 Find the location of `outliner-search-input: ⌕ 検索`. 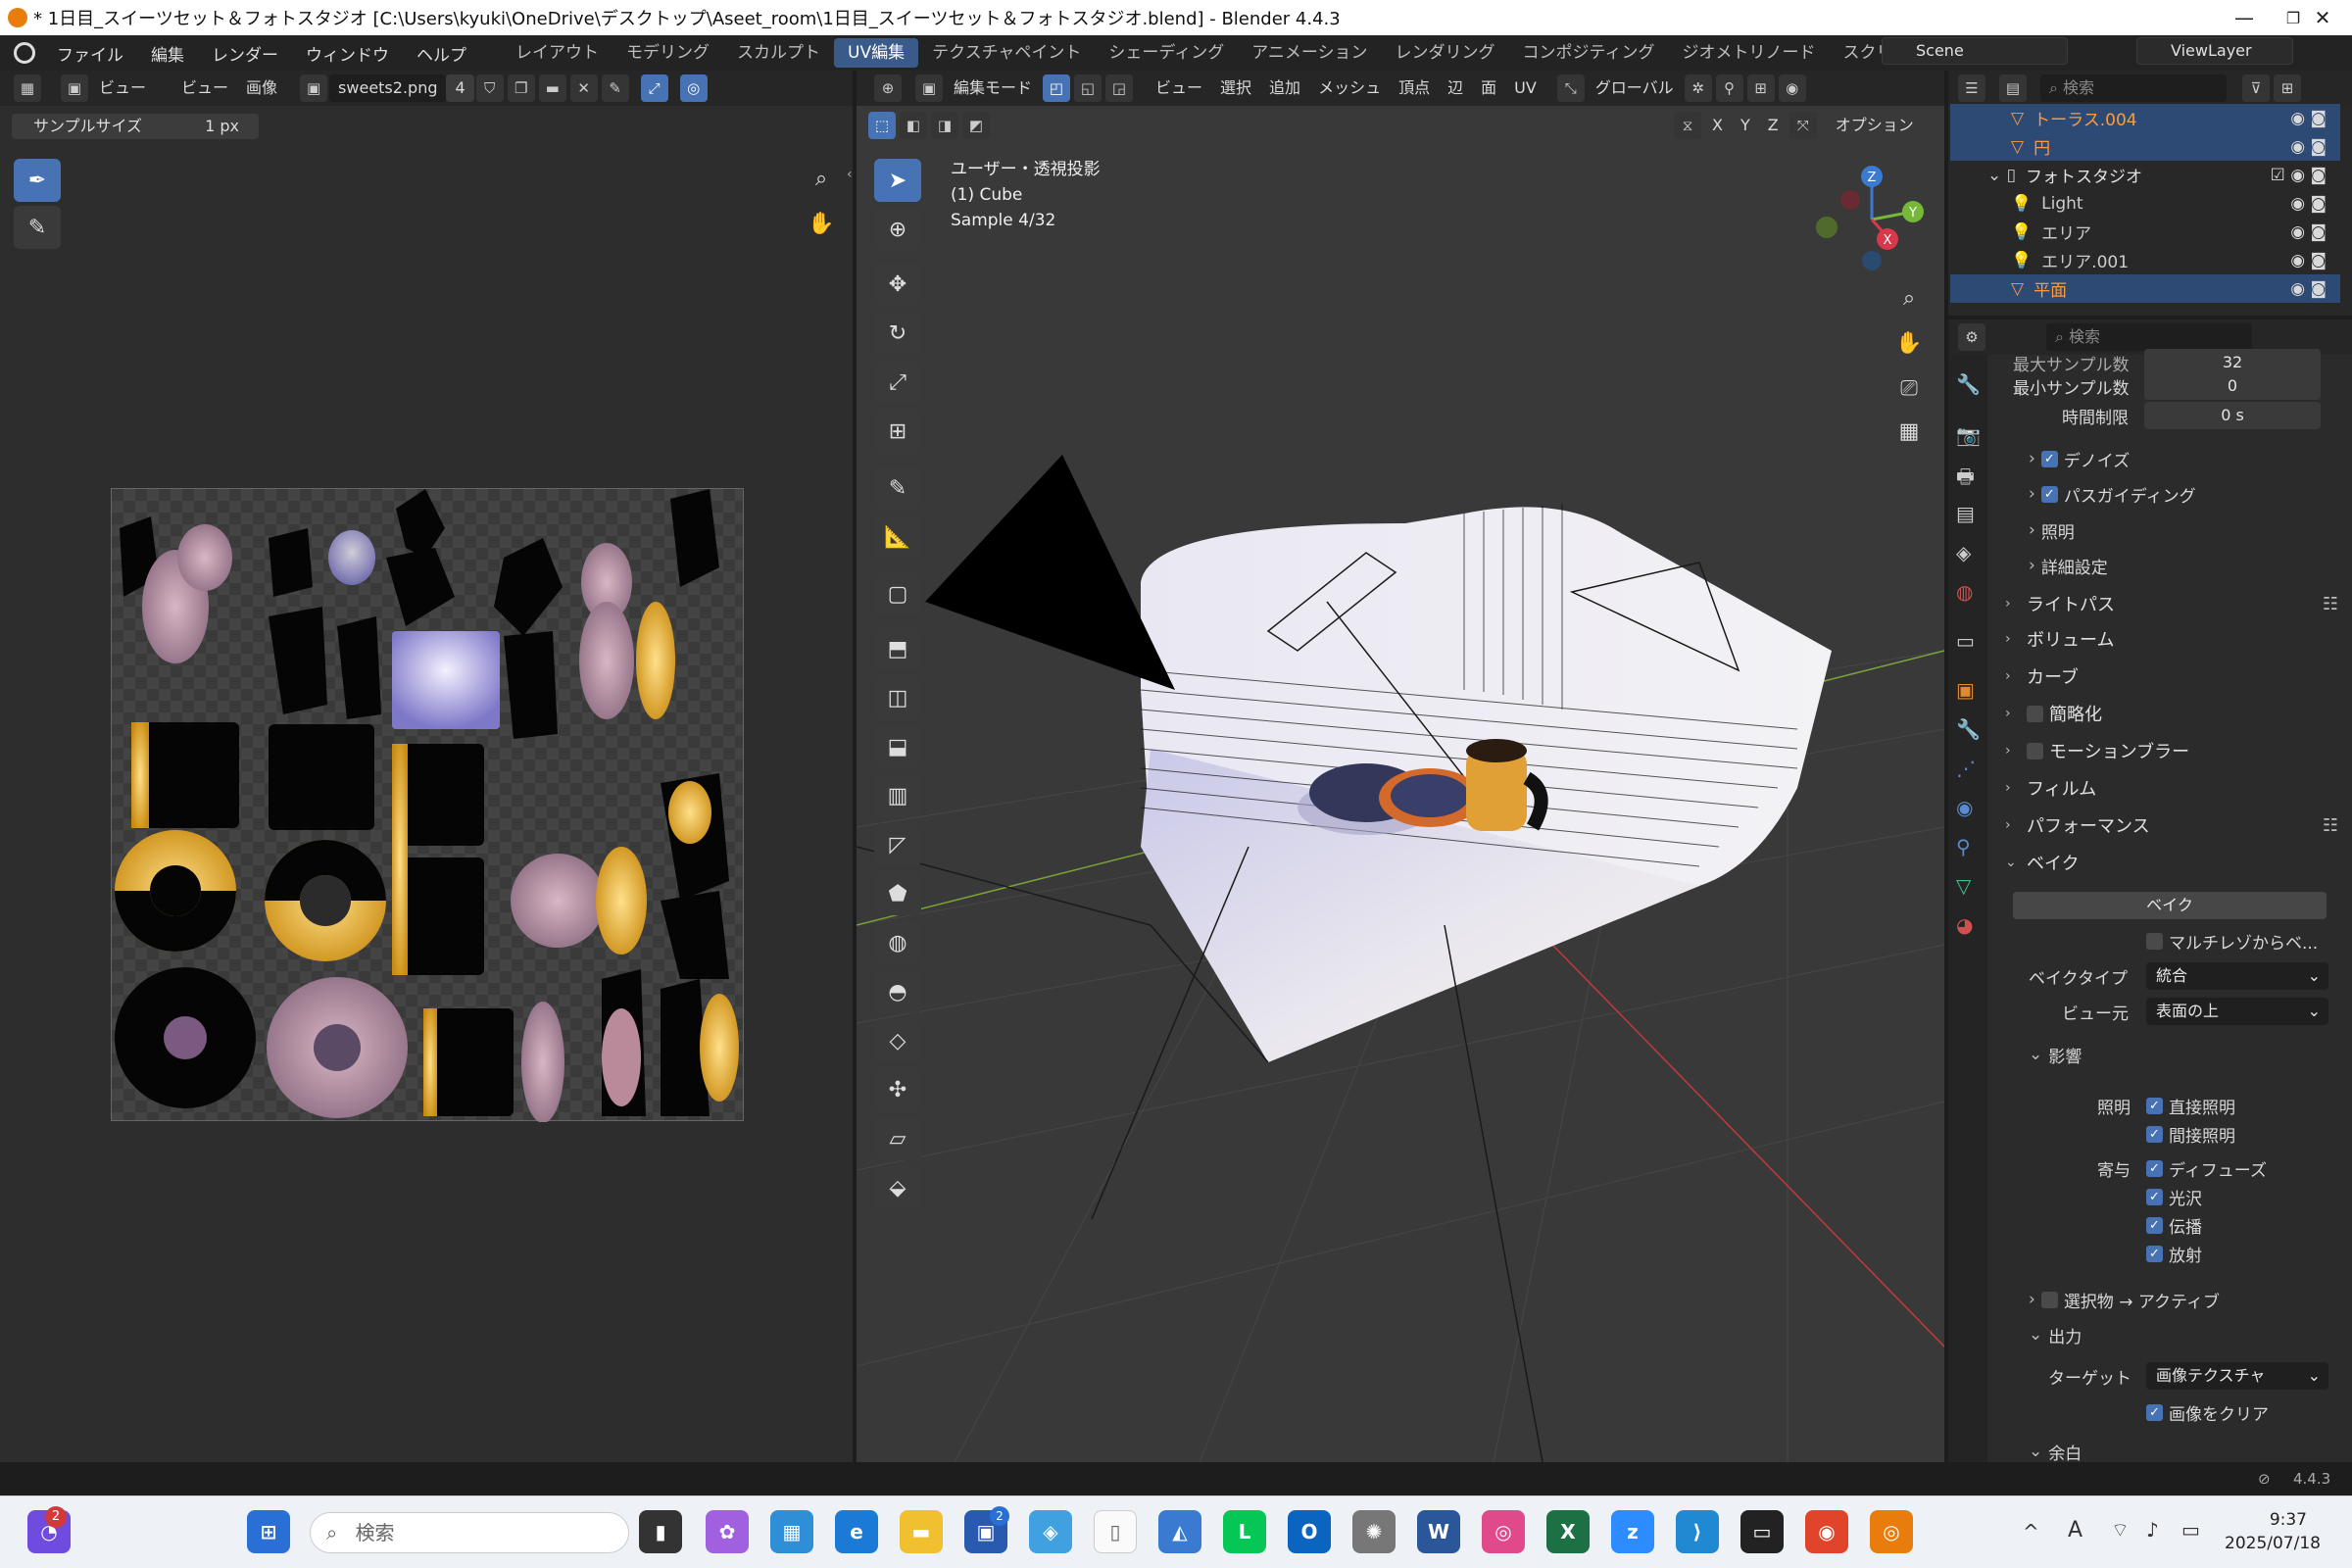

outliner-search-input: ⌕ 検索 is located at coordinates (2133, 88).